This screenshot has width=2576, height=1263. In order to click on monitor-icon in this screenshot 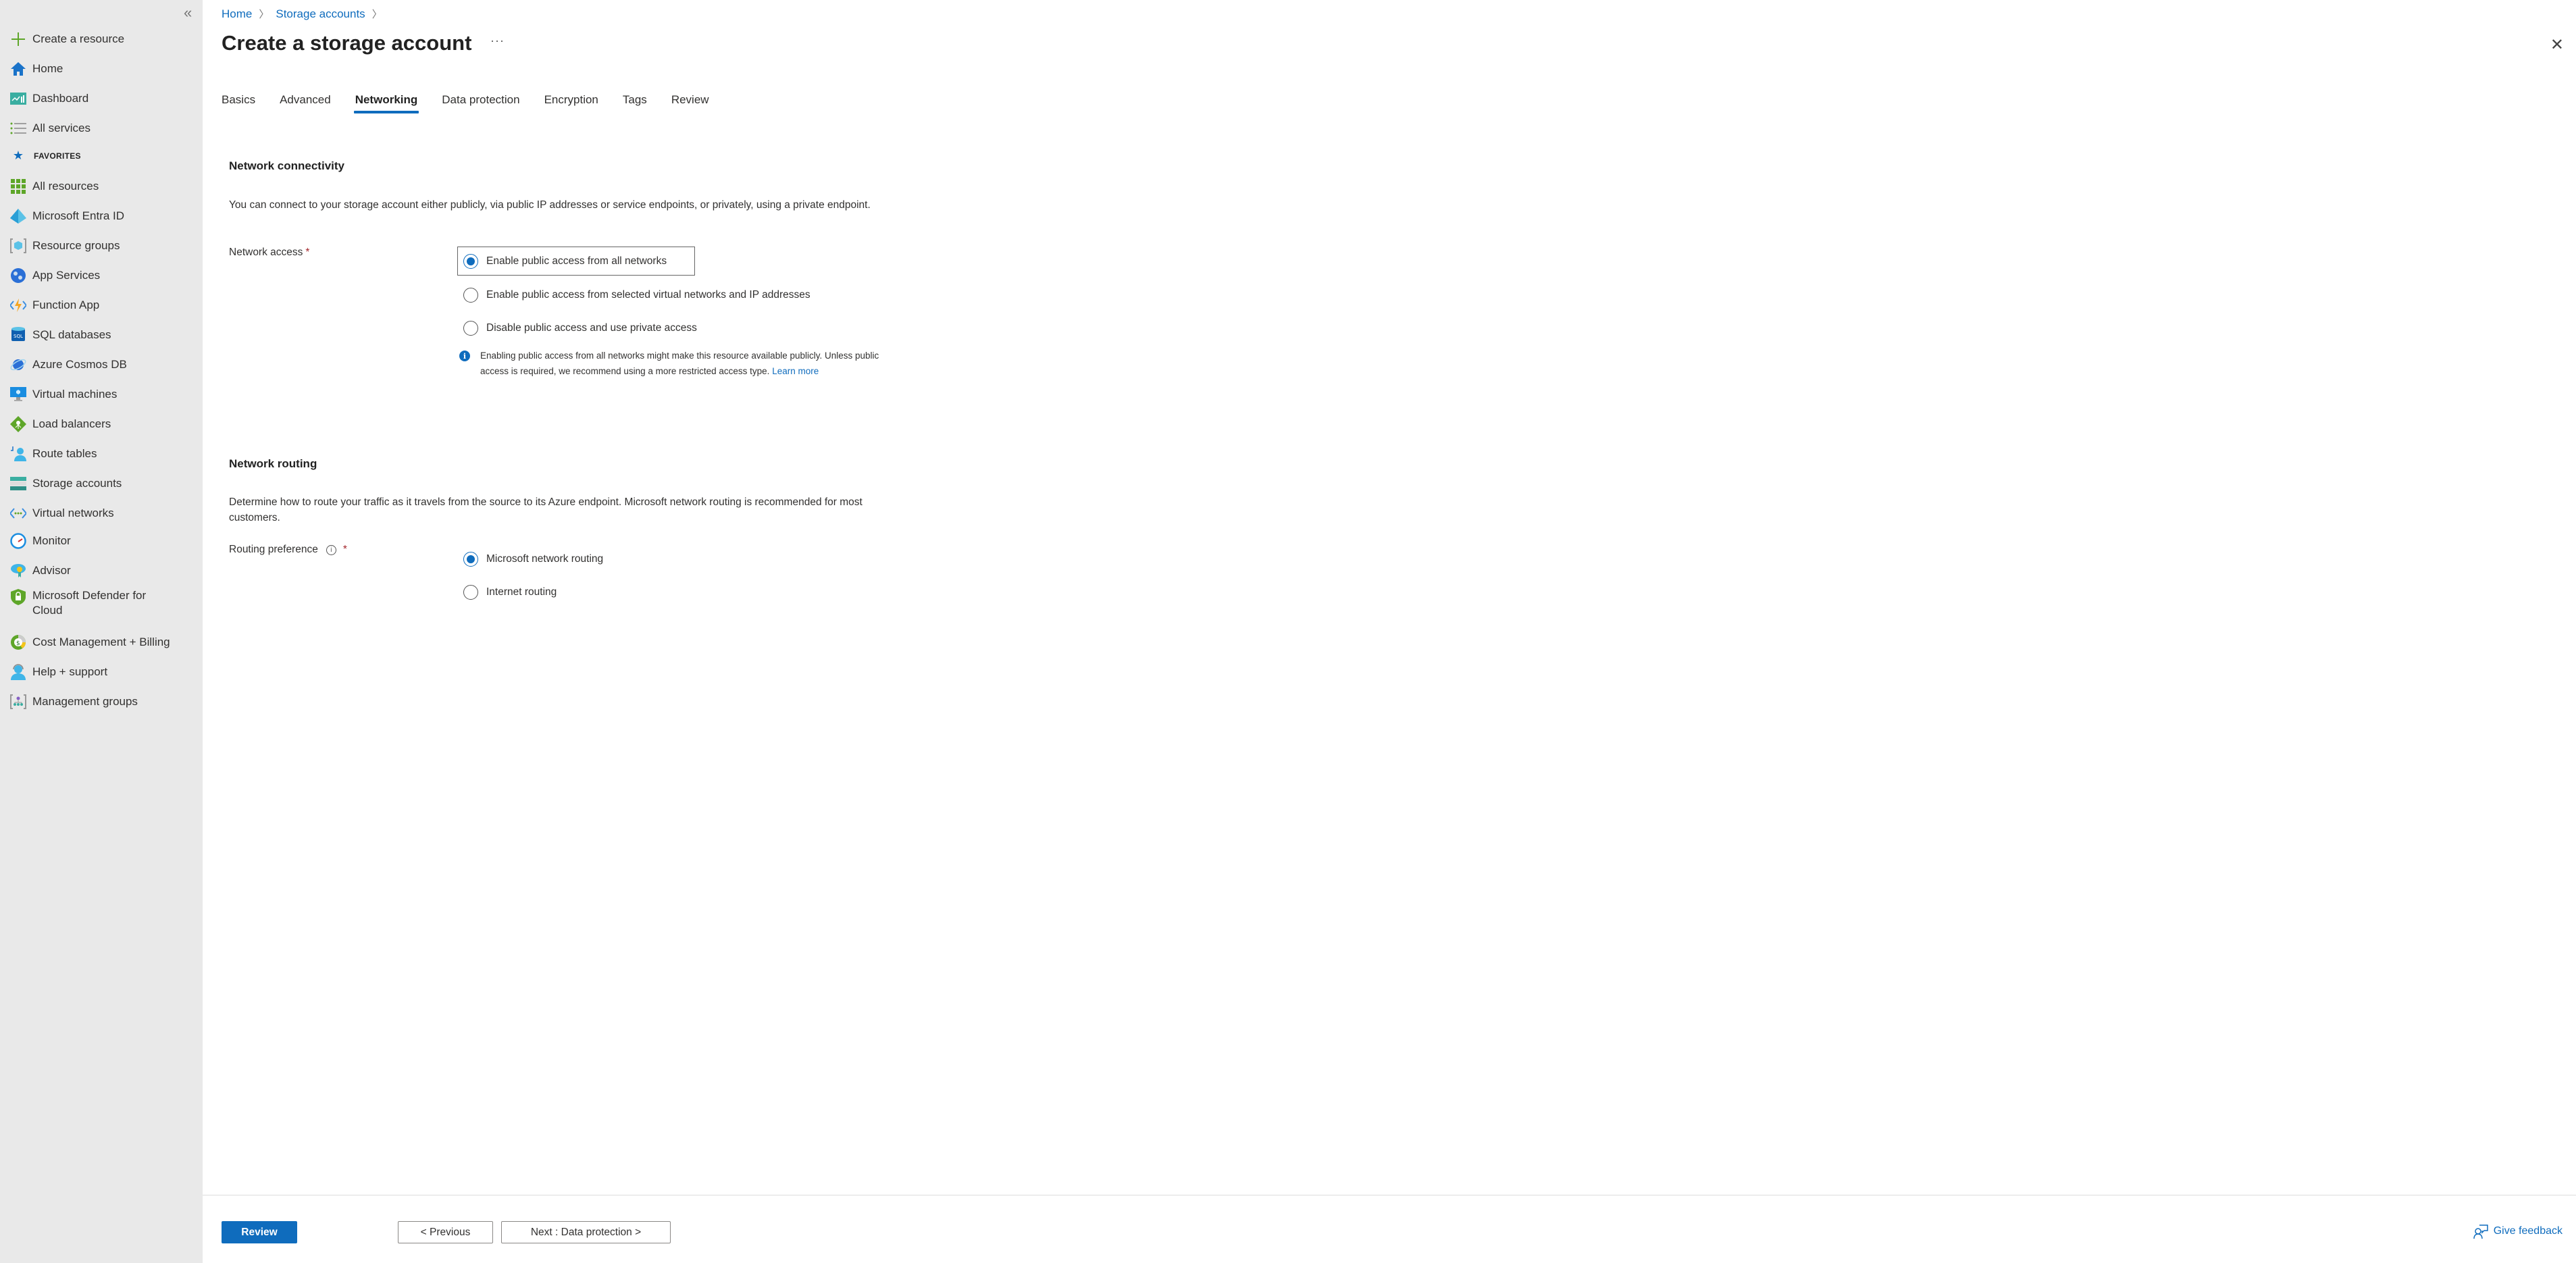, I will do `click(18, 541)`.